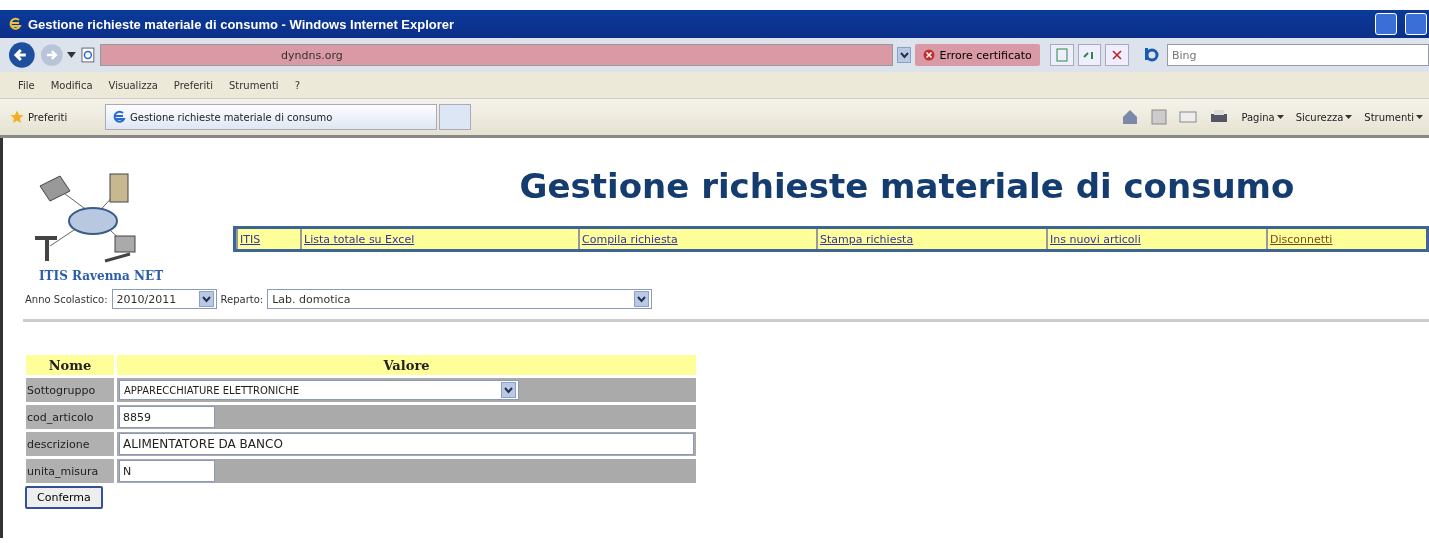 This screenshot has width=1429, height=543. What do you see at coordinates (977, 55) in the screenshot?
I see `certificate-error-button: Errore certificato` at bounding box center [977, 55].